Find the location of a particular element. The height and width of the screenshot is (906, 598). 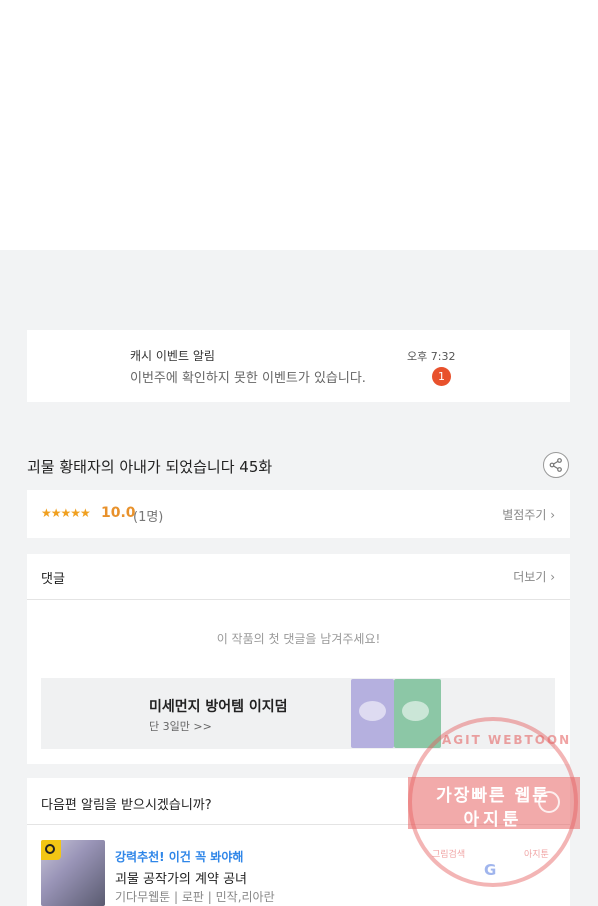

recommend-label: 강력추천! 이건 꼭 봐야해 is located at coordinates (179, 857).